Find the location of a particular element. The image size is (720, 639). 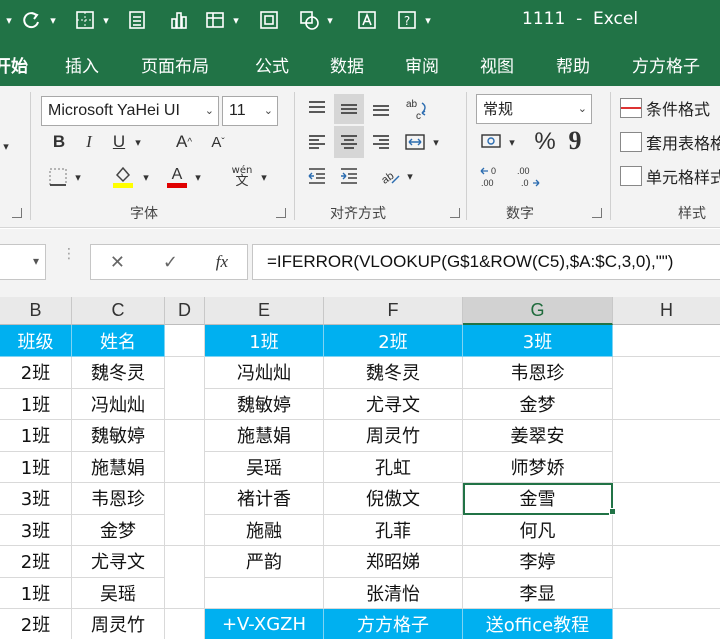

textbox-icon is located at coordinates (367, 20).